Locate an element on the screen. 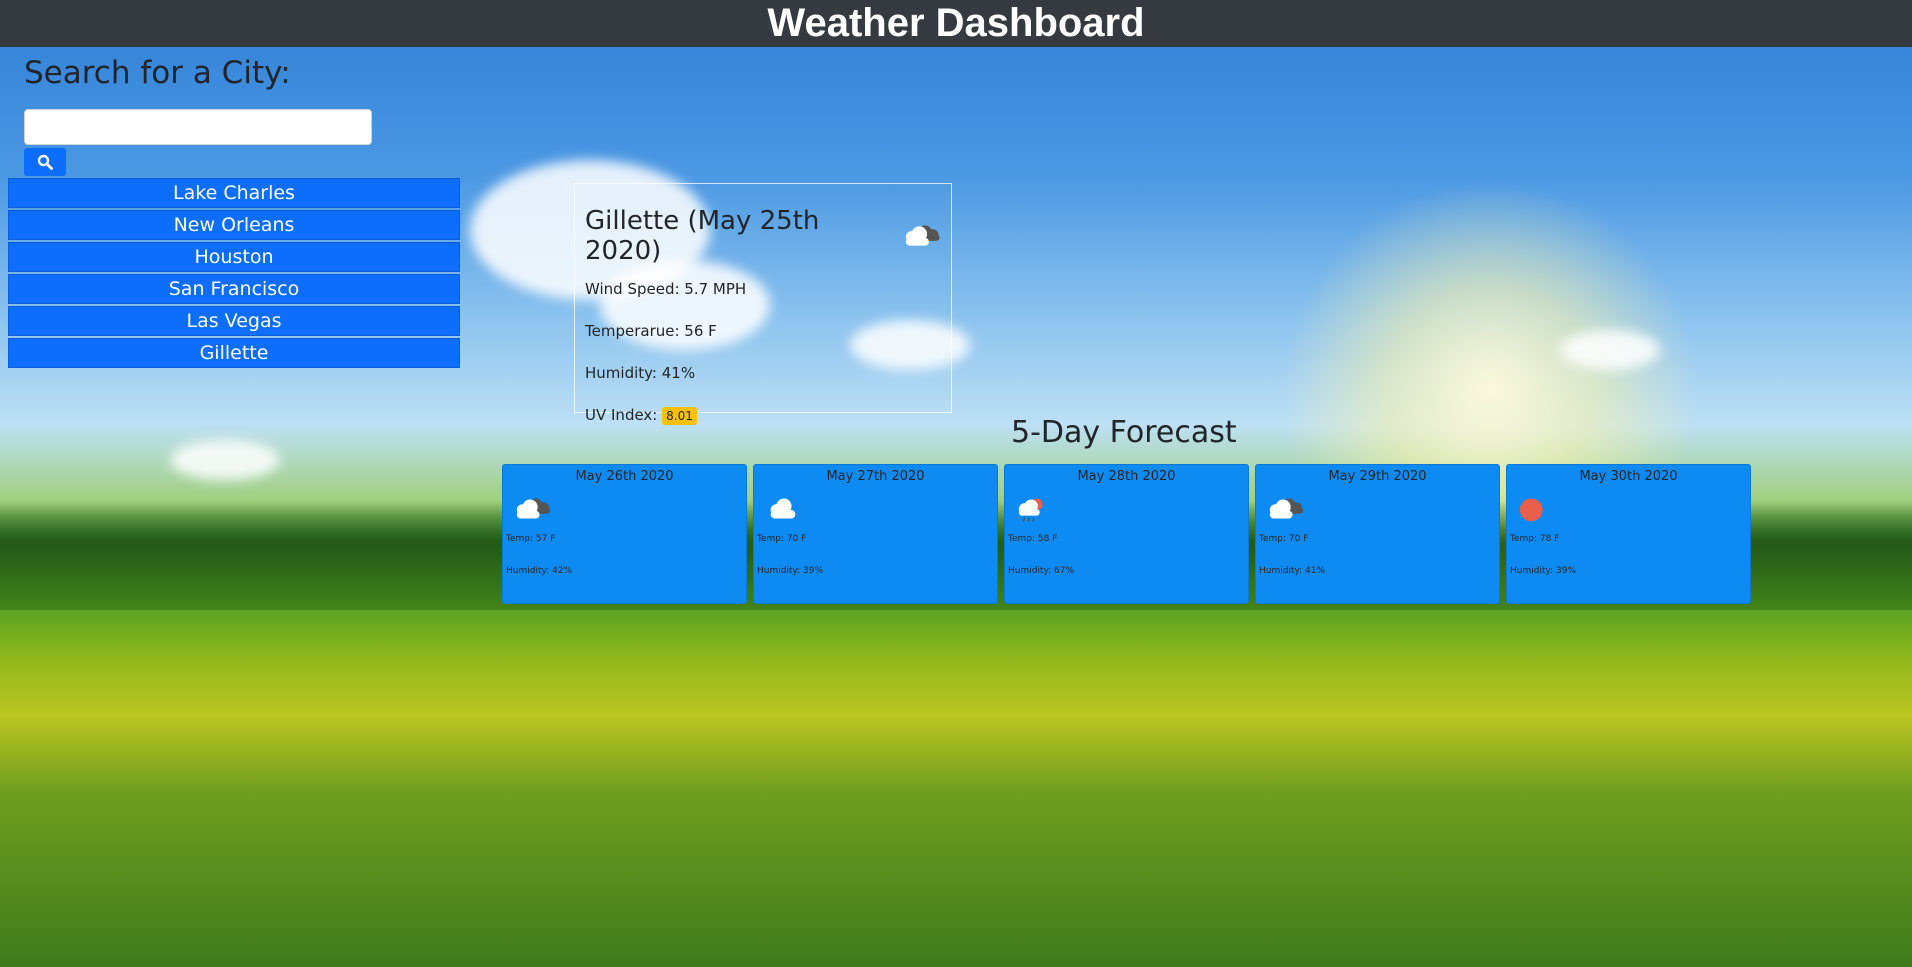 This screenshot has height=967, width=1912. forecast-temp: Temp: 57 F is located at coordinates (531, 539).